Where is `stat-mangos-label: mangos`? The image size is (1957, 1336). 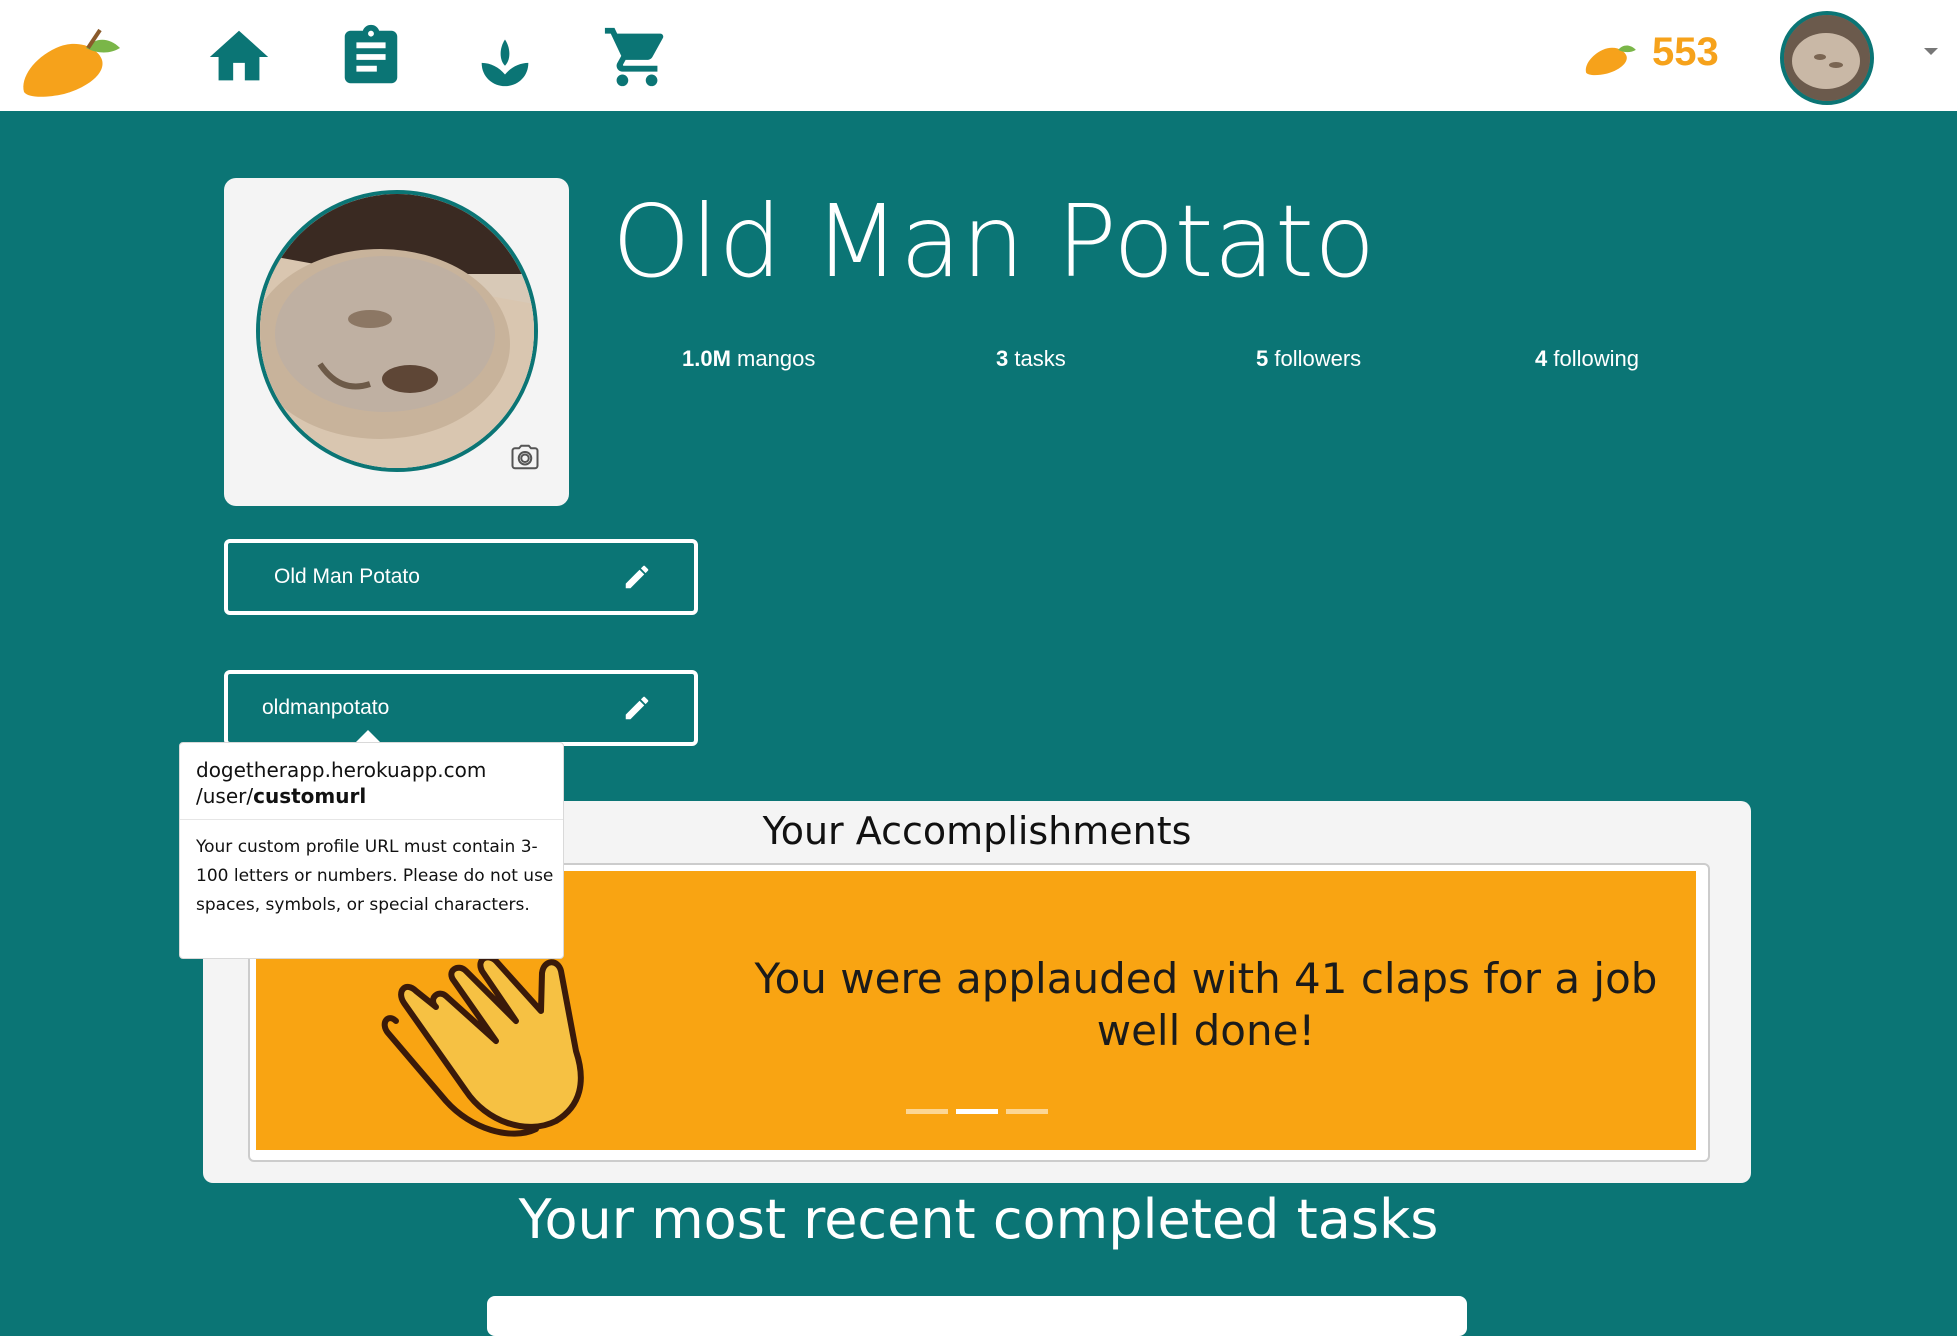 stat-mangos-label: mangos is located at coordinates (776, 358).